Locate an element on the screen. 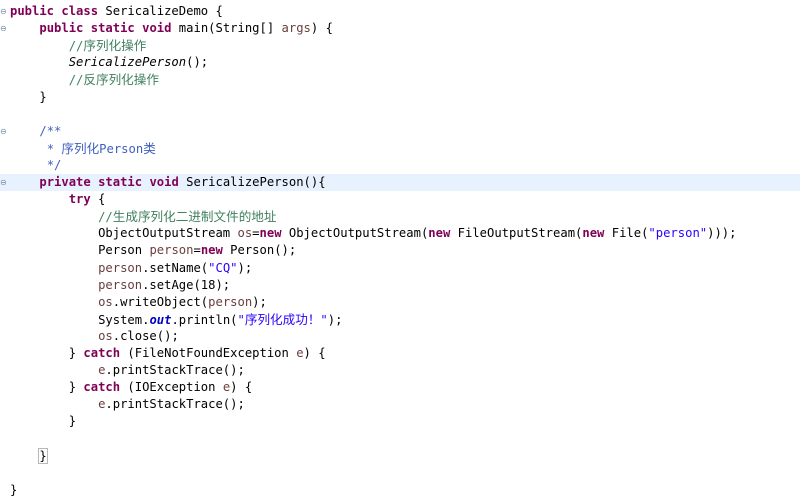 The height and width of the screenshot is (502, 800). code-token: ObjectOutputStream( is located at coordinates (355, 233).